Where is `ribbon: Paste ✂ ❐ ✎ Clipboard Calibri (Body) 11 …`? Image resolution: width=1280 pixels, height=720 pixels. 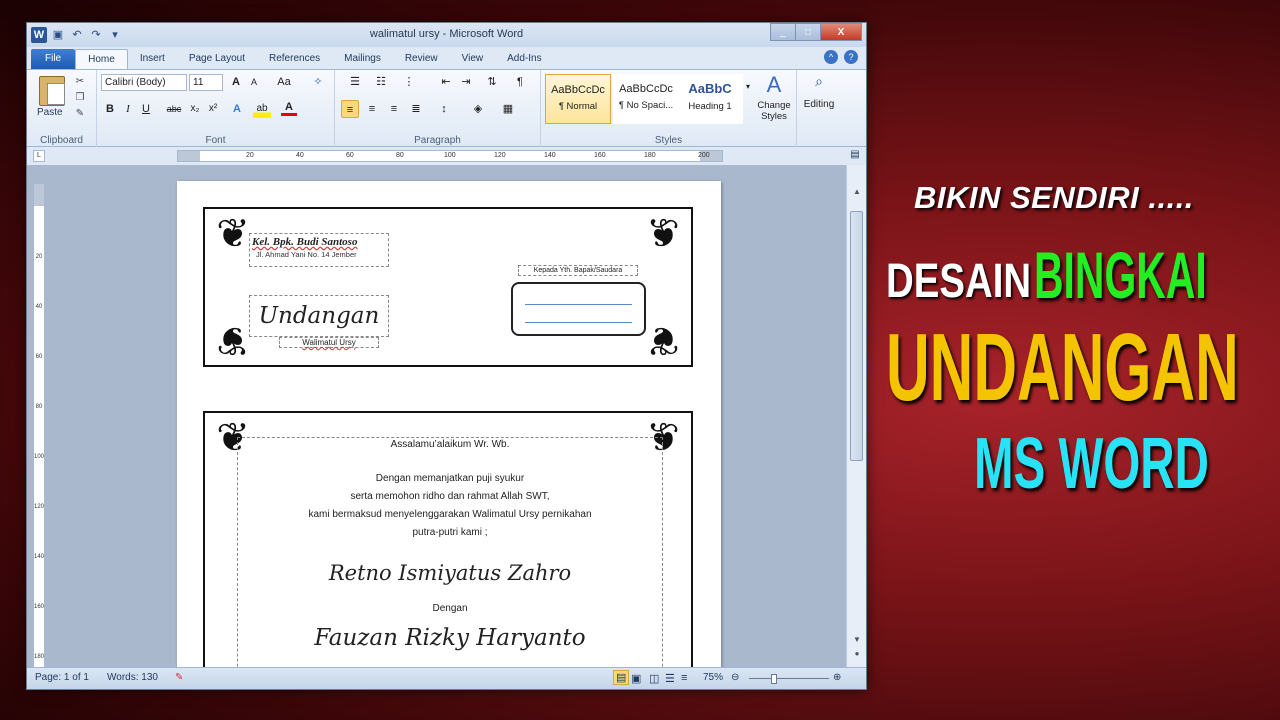 ribbon: Paste ✂ ❐ ✎ Clipboard Calibri (Body) 11 … is located at coordinates (446, 108).